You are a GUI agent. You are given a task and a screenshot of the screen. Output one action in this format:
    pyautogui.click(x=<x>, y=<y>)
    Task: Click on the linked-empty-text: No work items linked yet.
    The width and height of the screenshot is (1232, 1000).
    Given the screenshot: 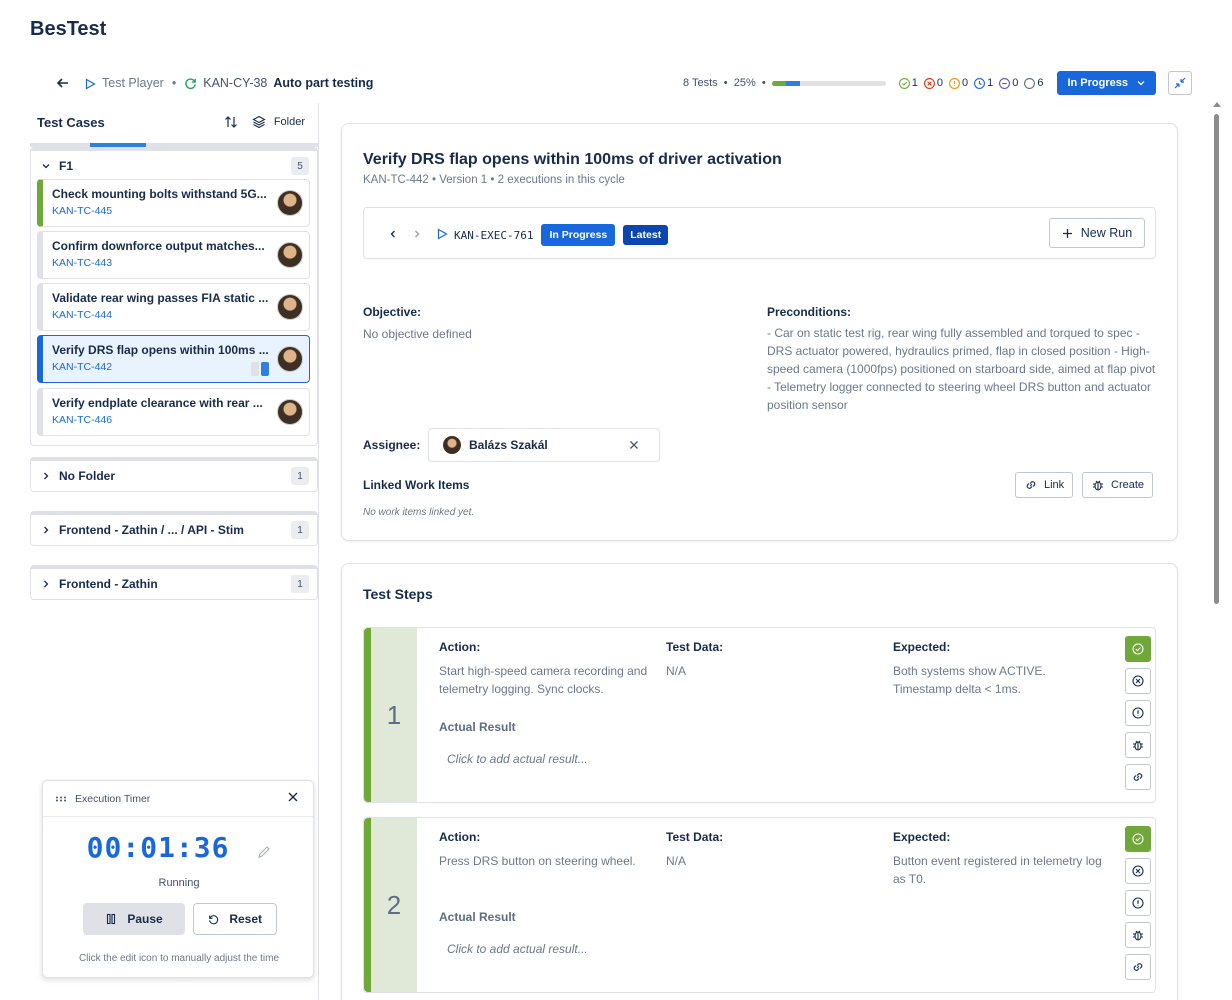 What is the action you would take?
    pyautogui.click(x=419, y=512)
    